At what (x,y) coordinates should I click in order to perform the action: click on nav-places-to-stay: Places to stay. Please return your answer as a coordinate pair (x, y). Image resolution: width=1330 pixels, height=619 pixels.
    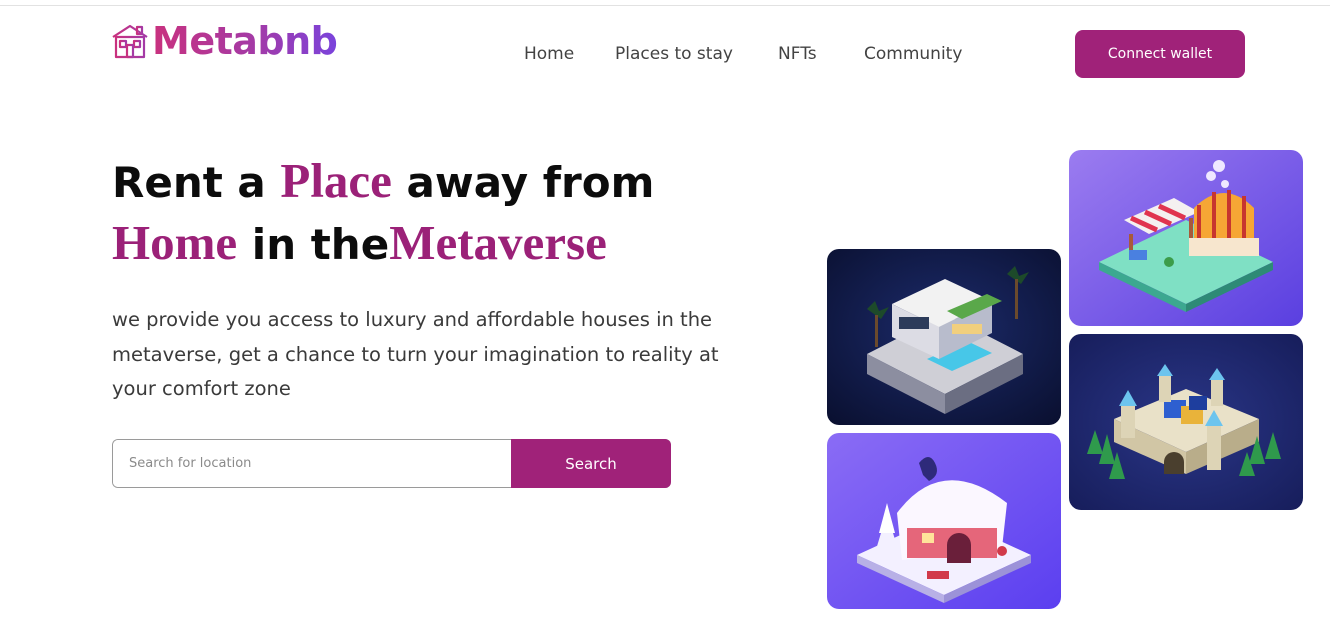
    Looking at the image, I should click on (674, 54).